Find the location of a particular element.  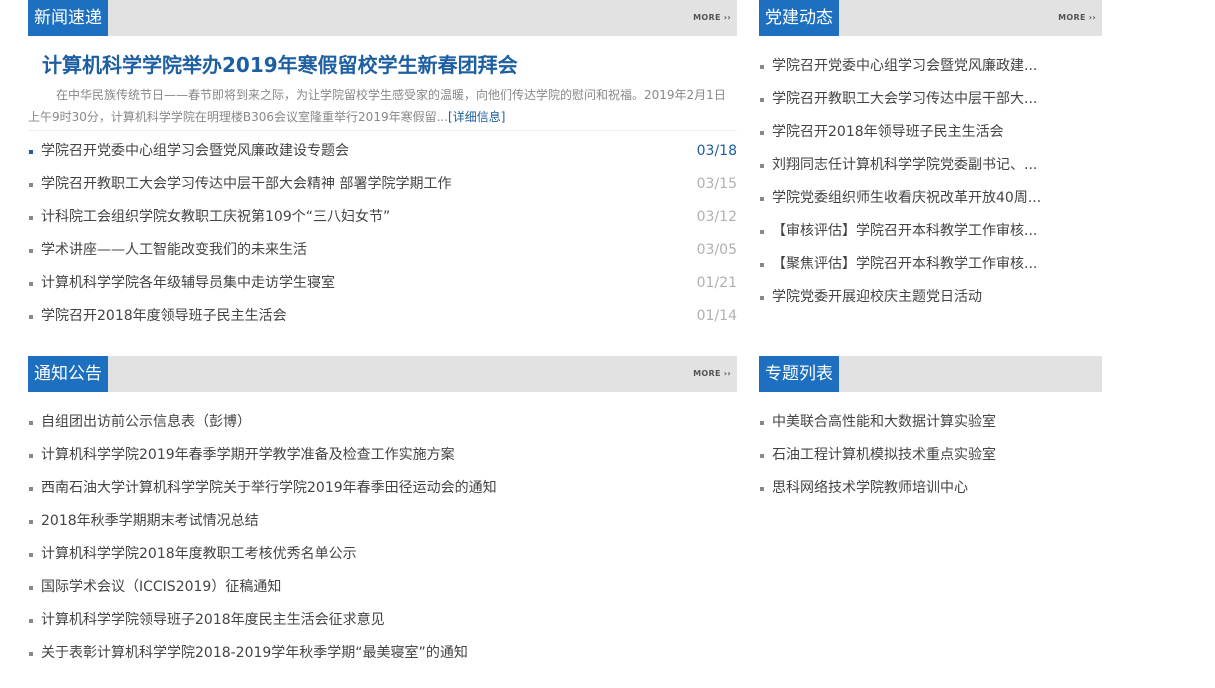

list-item-date: 03/12 is located at coordinates (716, 217).